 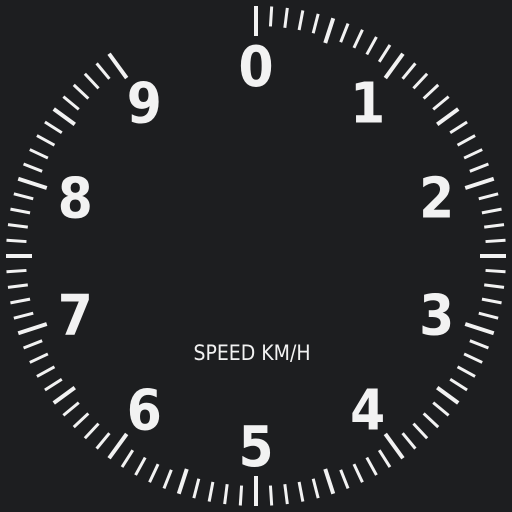 What do you see at coordinates (367, 103) in the screenshot?
I see `scale-number-1: 1` at bounding box center [367, 103].